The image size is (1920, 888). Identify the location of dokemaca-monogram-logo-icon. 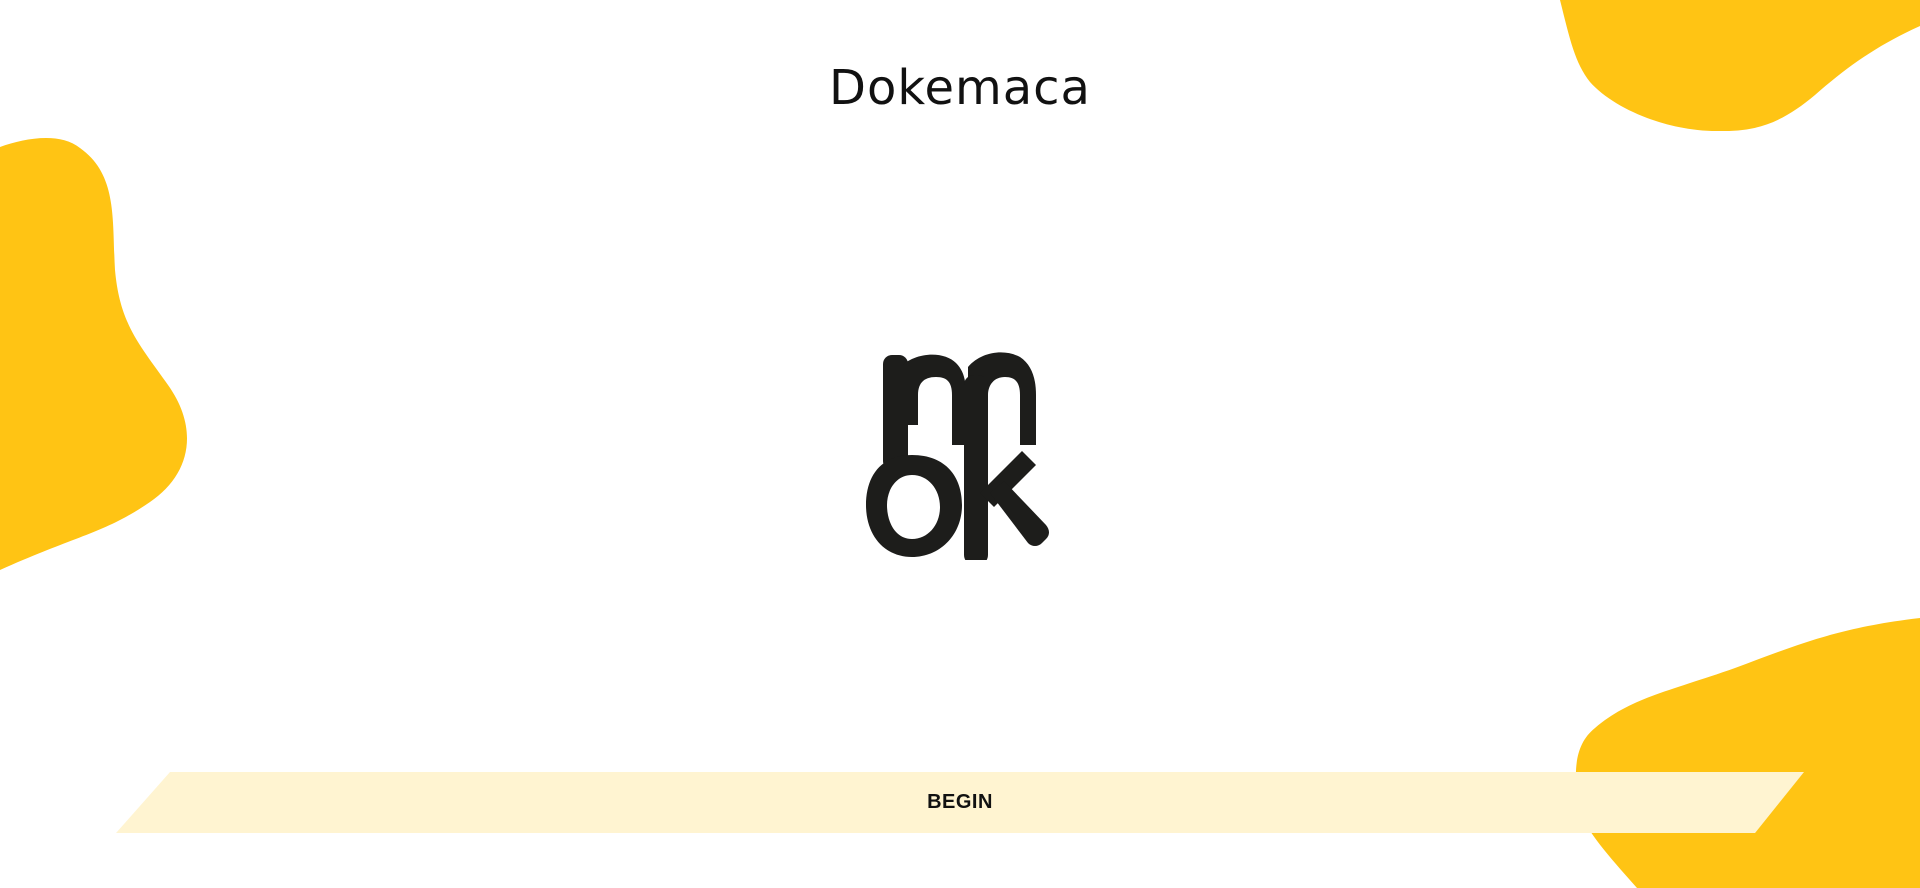
(960, 455).